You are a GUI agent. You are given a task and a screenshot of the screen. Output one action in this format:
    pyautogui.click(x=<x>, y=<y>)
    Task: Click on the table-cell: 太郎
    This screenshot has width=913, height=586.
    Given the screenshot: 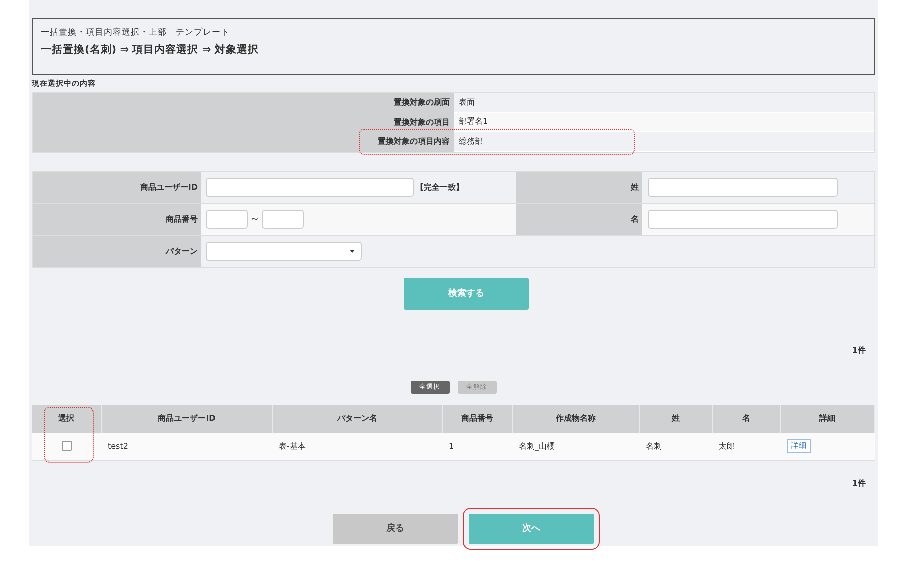 What is the action you would take?
    pyautogui.click(x=727, y=446)
    